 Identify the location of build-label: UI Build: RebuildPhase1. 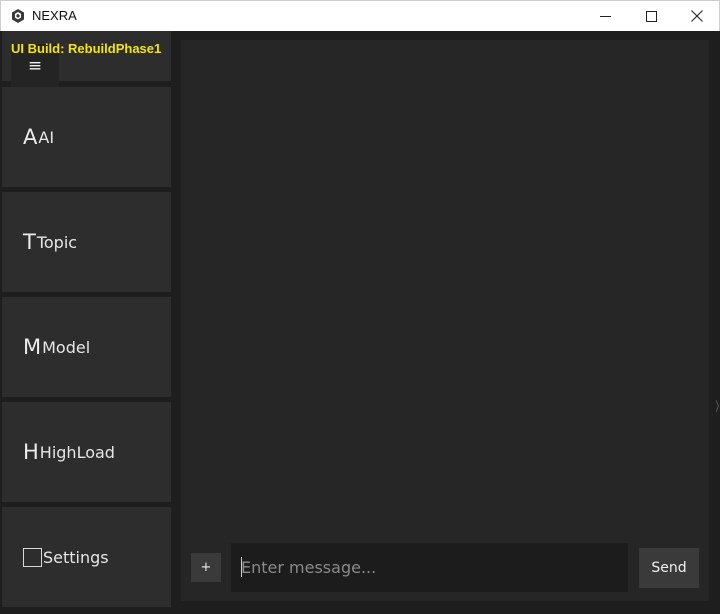
(86, 48).